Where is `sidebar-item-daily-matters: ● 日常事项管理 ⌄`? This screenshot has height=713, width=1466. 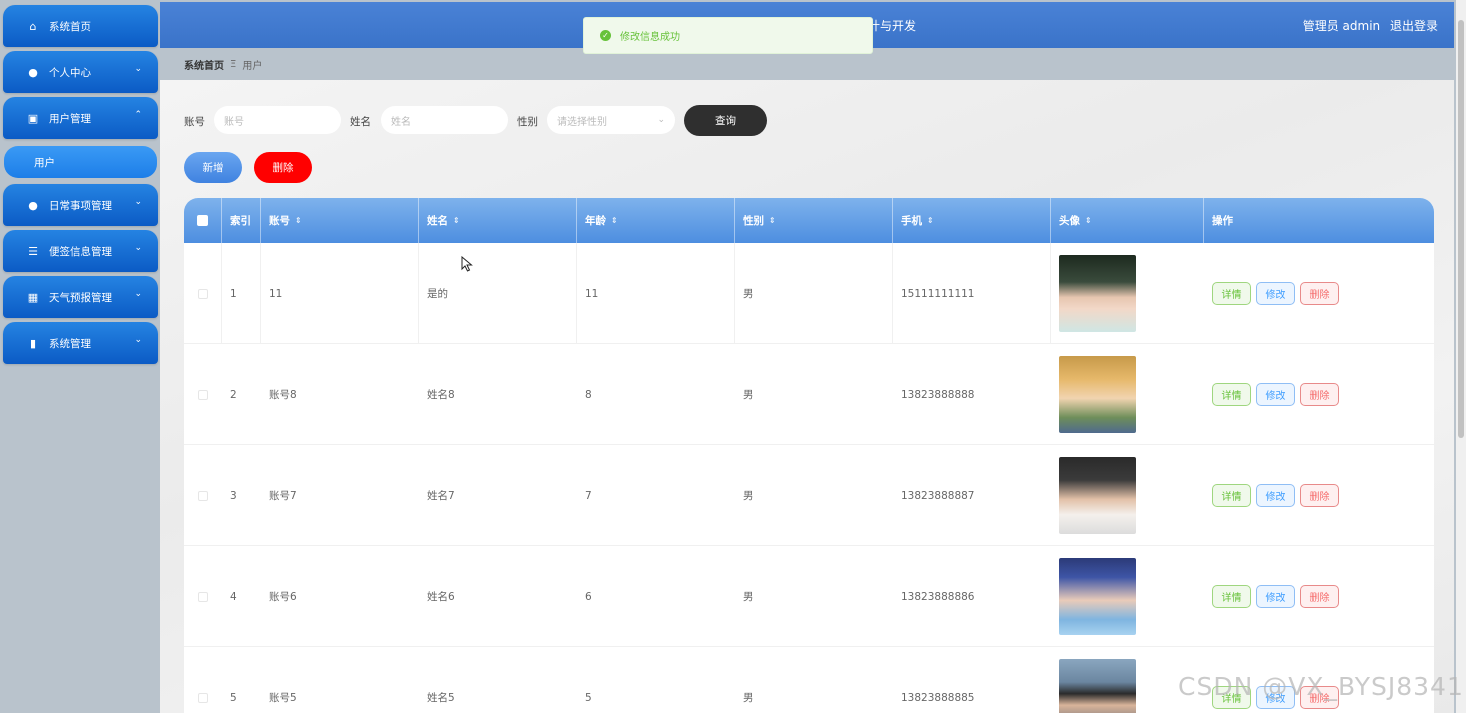 sidebar-item-daily-matters: ● 日常事项管理 ⌄ is located at coordinates (80, 205).